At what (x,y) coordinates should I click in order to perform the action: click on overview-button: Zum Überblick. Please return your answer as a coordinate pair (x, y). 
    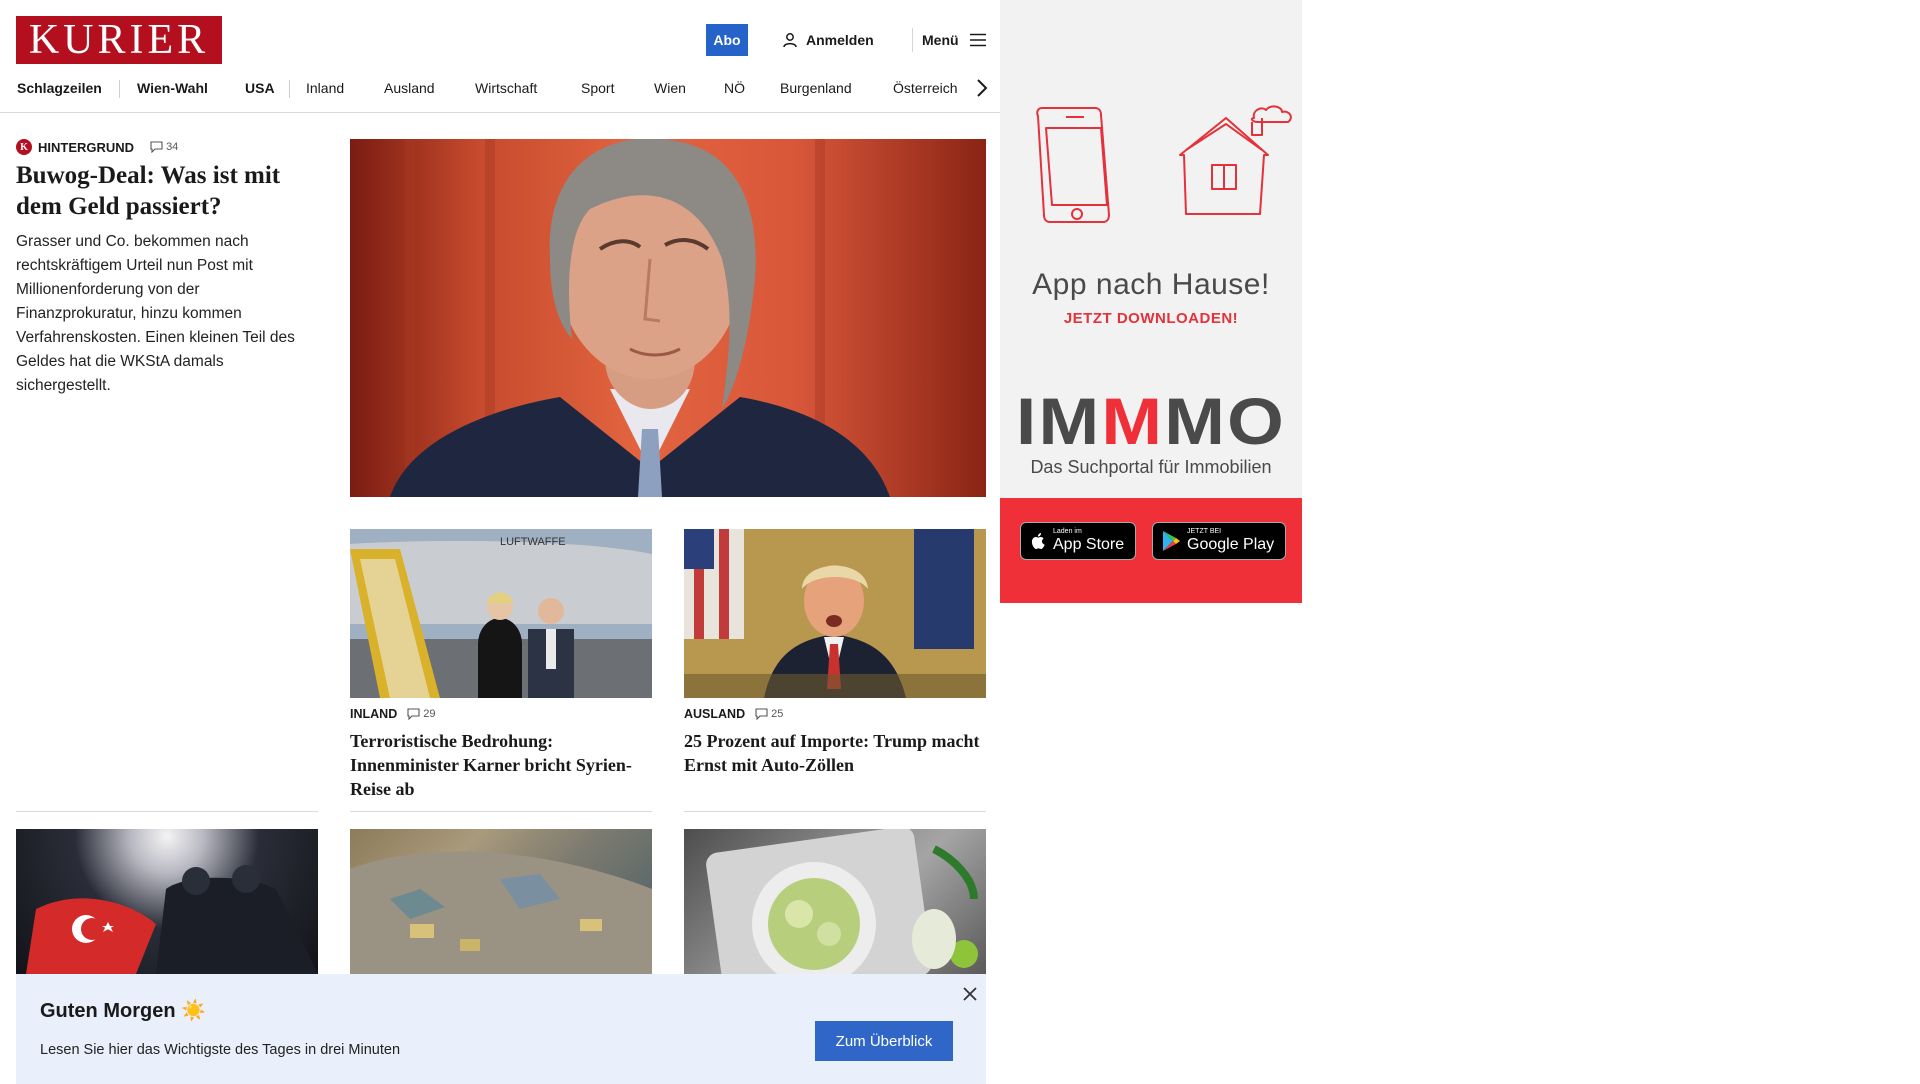
    Looking at the image, I should click on (884, 1041).